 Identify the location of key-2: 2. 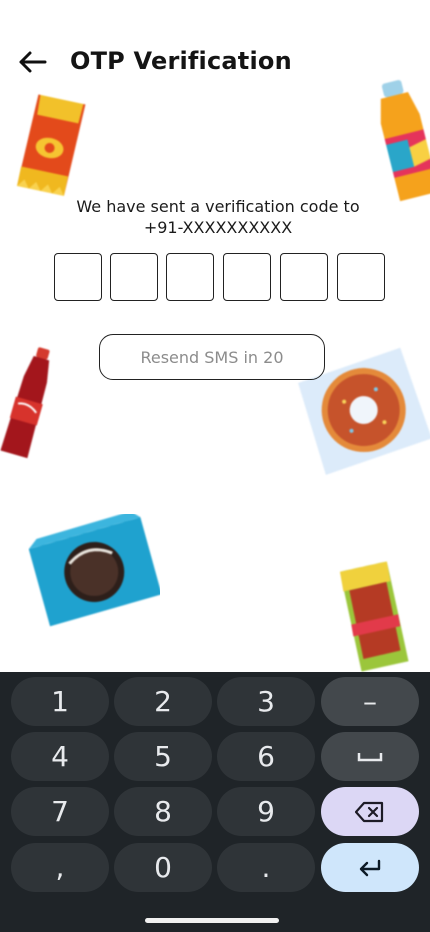
(163, 701).